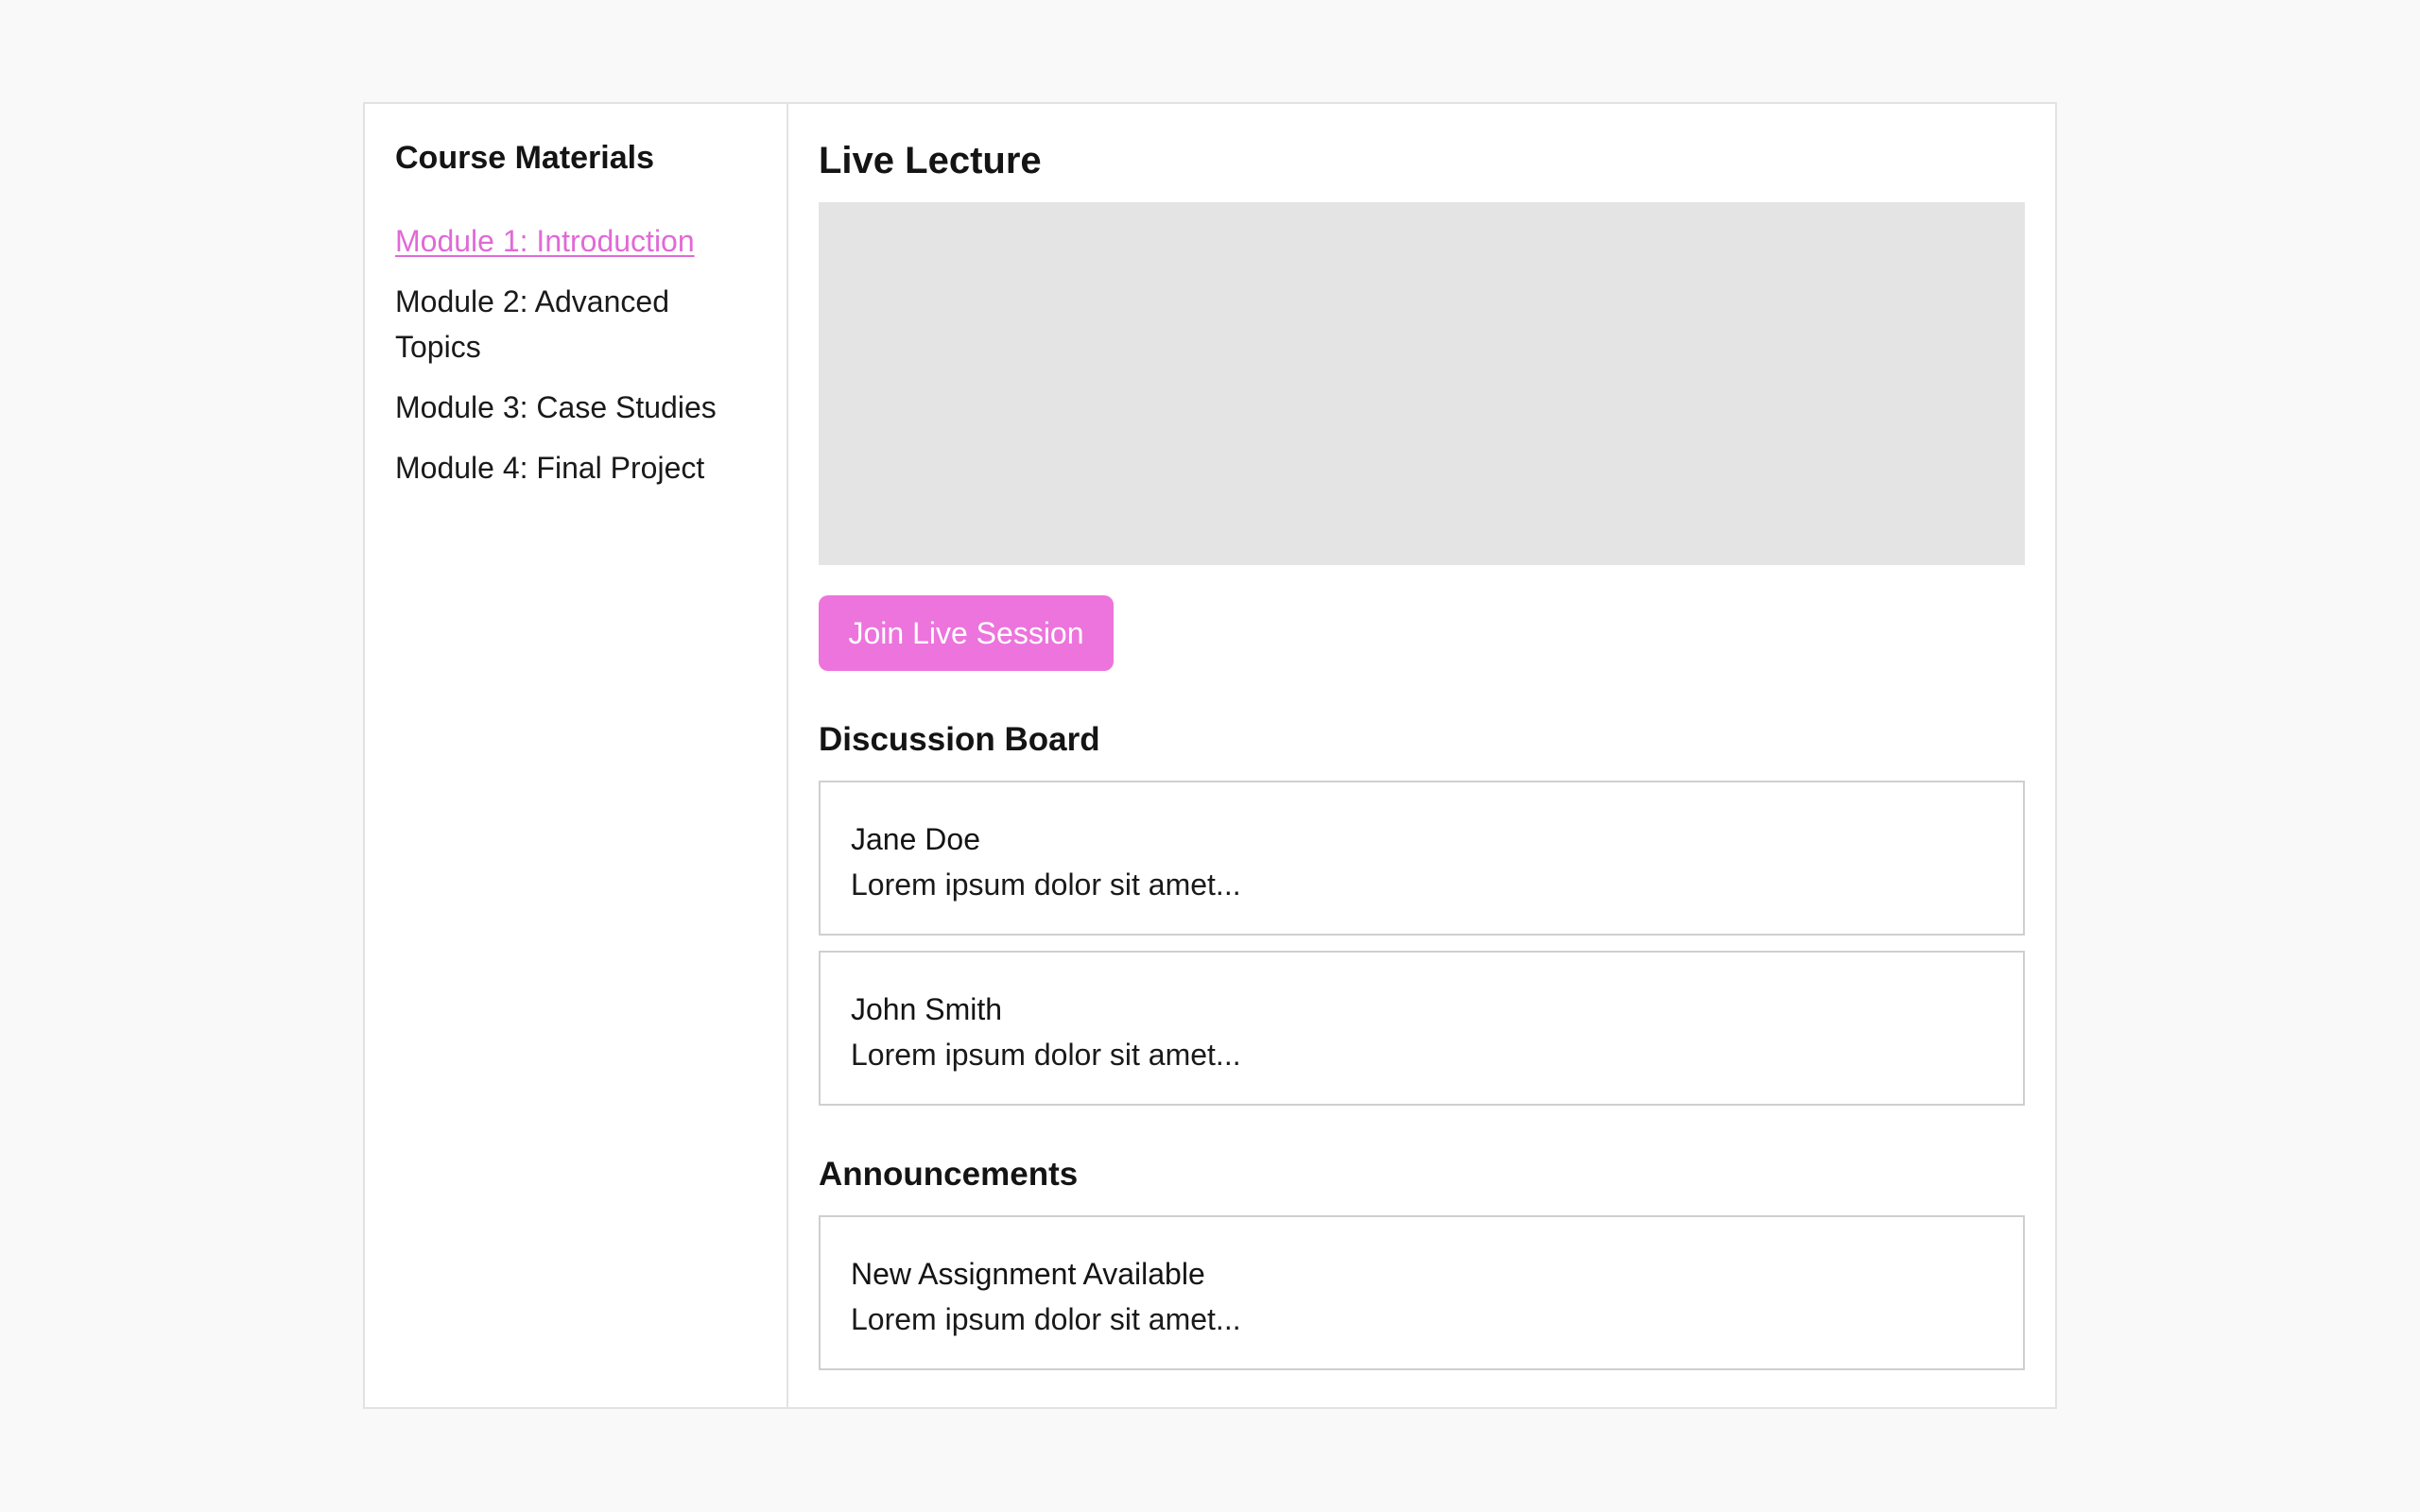 This screenshot has width=2420, height=1512. What do you see at coordinates (575, 241) in the screenshot?
I see `sidebar-item-module-1: Module 1: Introduction` at bounding box center [575, 241].